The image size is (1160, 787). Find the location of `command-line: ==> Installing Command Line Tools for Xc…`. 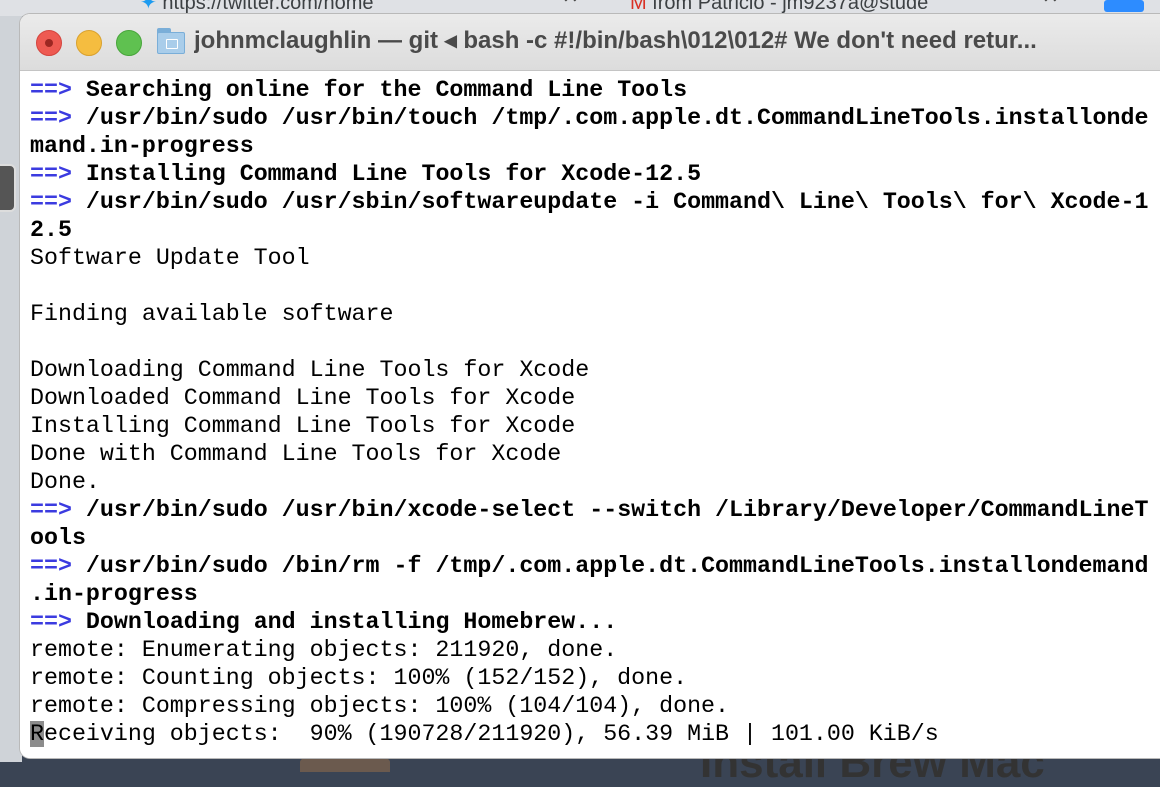

command-line: ==> Installing Command Line Tools for Xc… is located at coordinates (595, 174).